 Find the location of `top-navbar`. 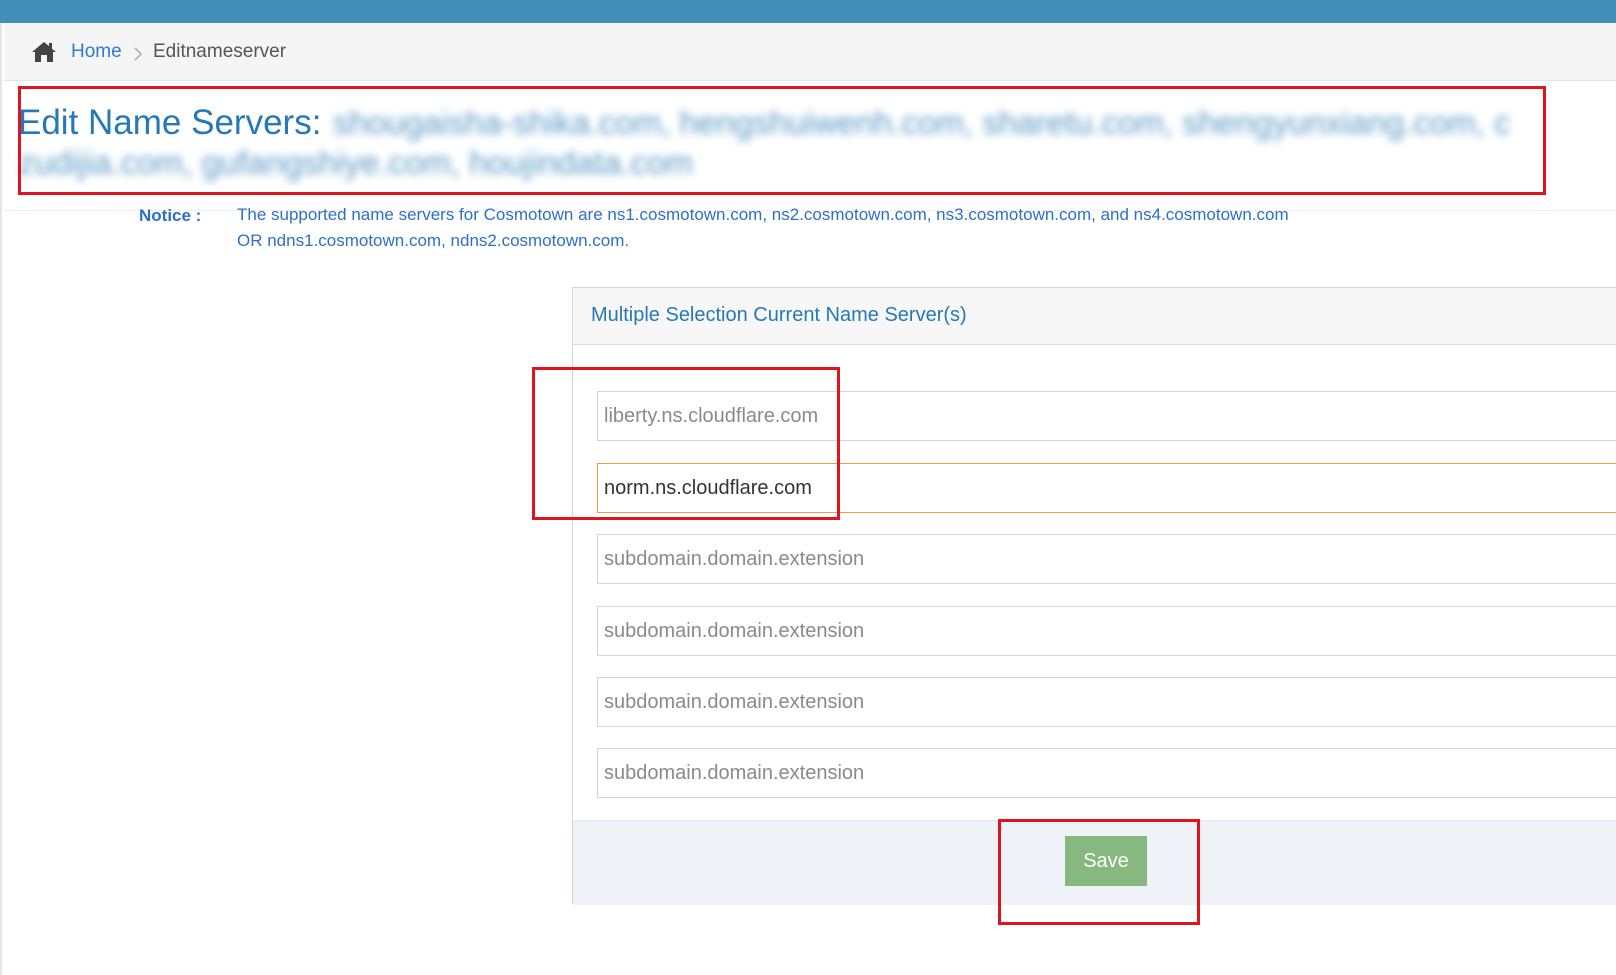

top-navbar is located at coordinates (808, 11).